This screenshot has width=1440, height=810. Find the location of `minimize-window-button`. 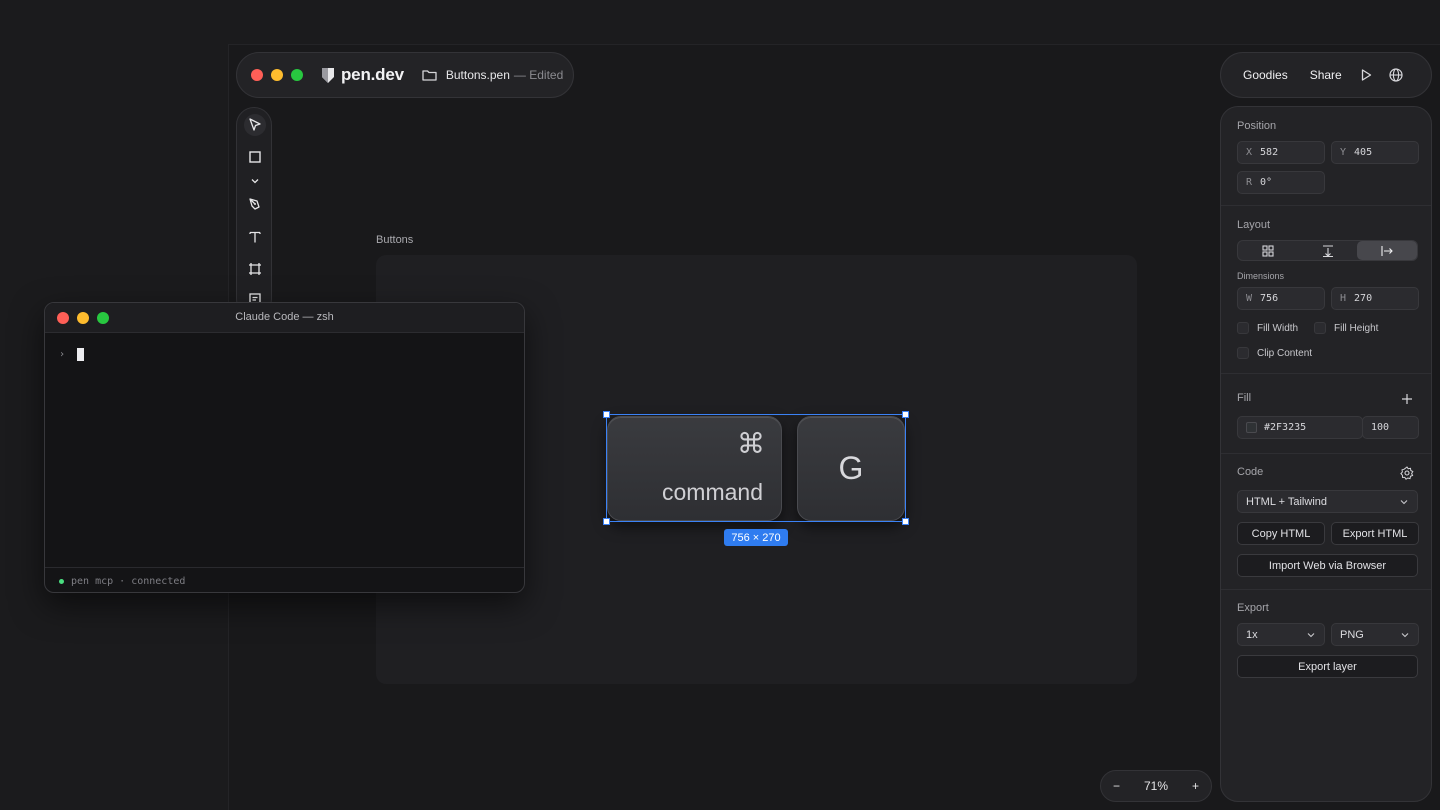

minimize-window-button is located at coordinates (277, 75).